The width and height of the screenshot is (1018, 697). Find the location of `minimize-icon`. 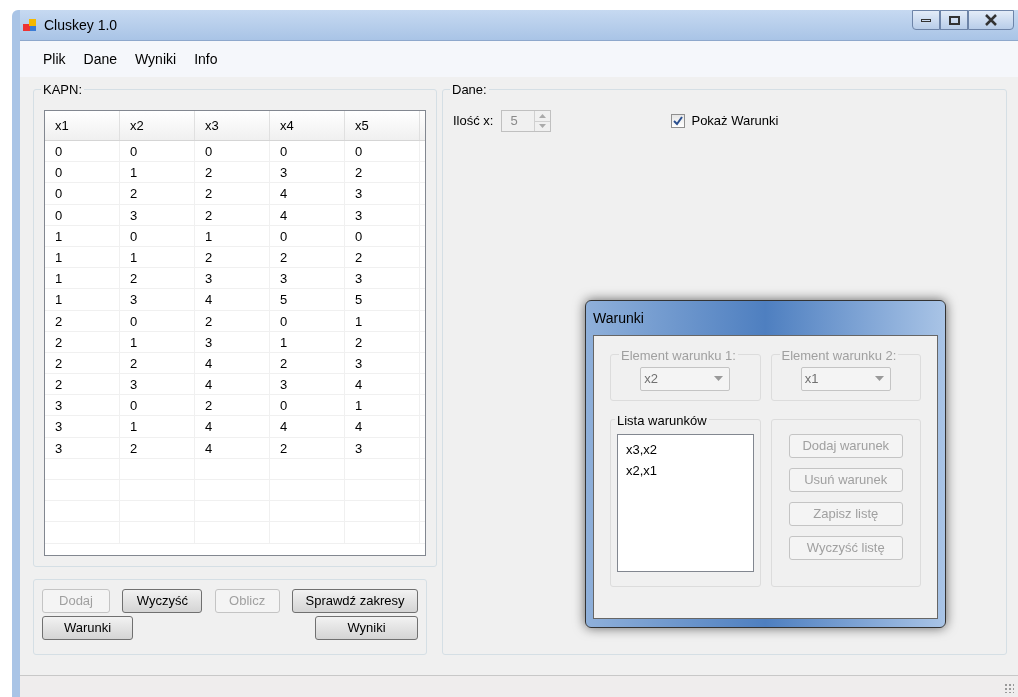

minimize-icon is located at coordinates (926, 20).